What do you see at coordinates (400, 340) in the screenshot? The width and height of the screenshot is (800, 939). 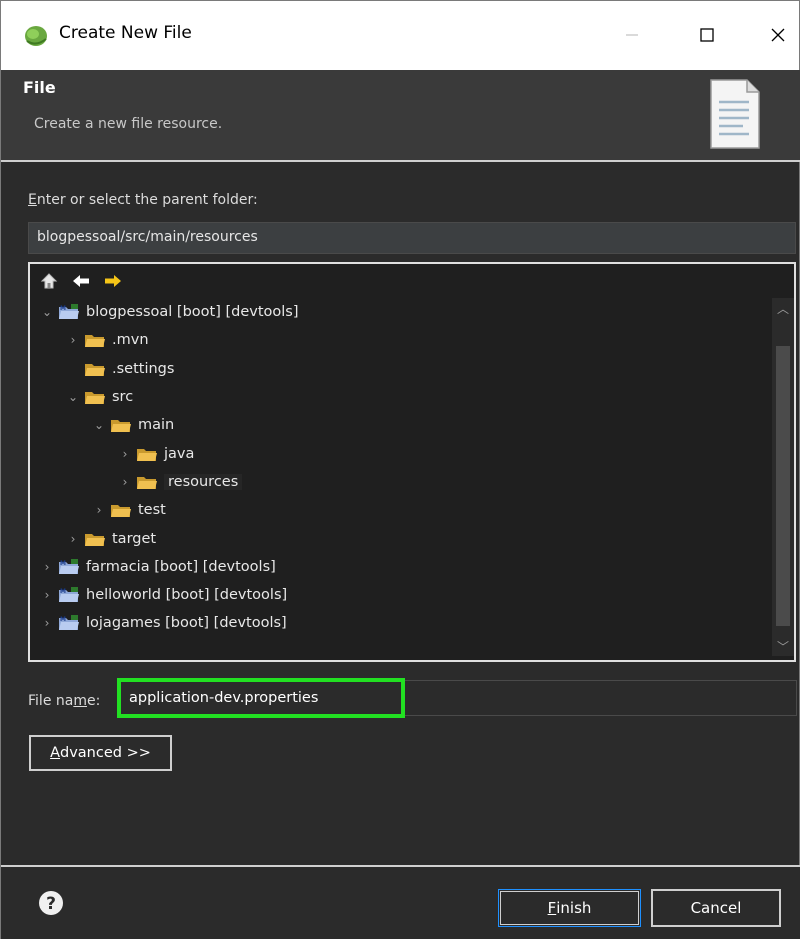 I see `tree-item: › .mvn` at bounding box center [400, 340].